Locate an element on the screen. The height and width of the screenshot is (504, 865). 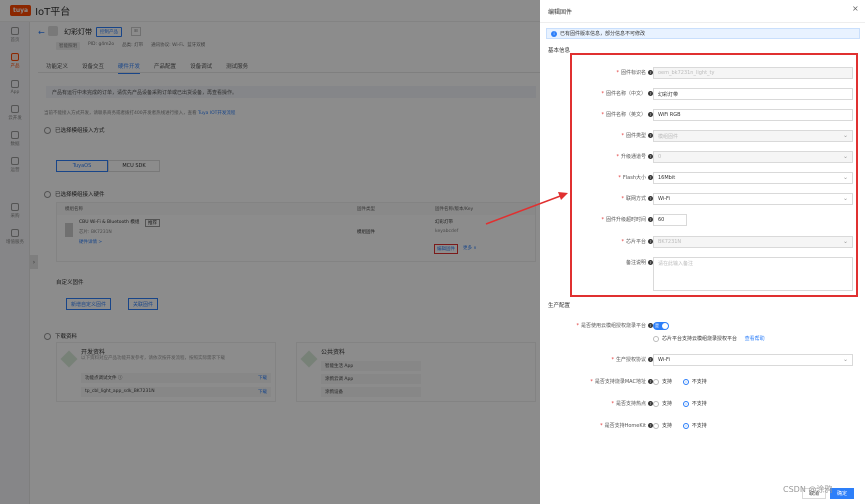
info-circle-icon is located at coordinates (656, 338).